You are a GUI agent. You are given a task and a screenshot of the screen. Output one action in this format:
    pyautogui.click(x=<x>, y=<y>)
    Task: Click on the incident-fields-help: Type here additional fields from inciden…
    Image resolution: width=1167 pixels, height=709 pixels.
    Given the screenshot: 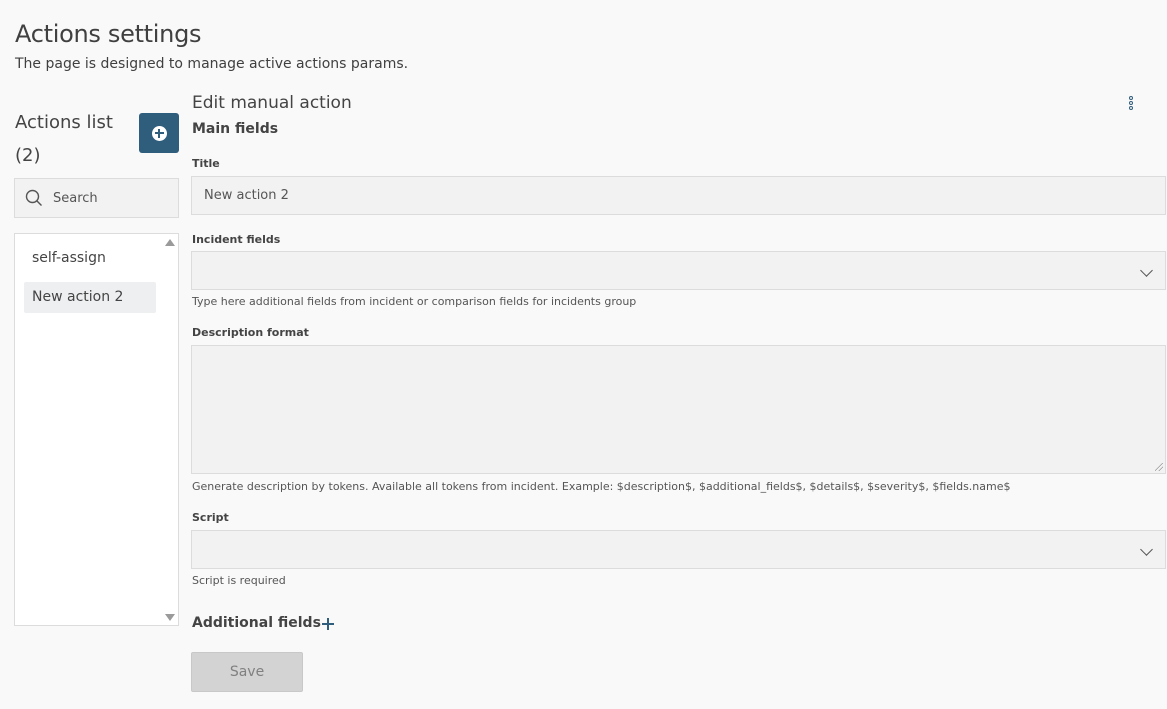 What is the action you would take?
    pyautogui.click(x=414, y=301)
    